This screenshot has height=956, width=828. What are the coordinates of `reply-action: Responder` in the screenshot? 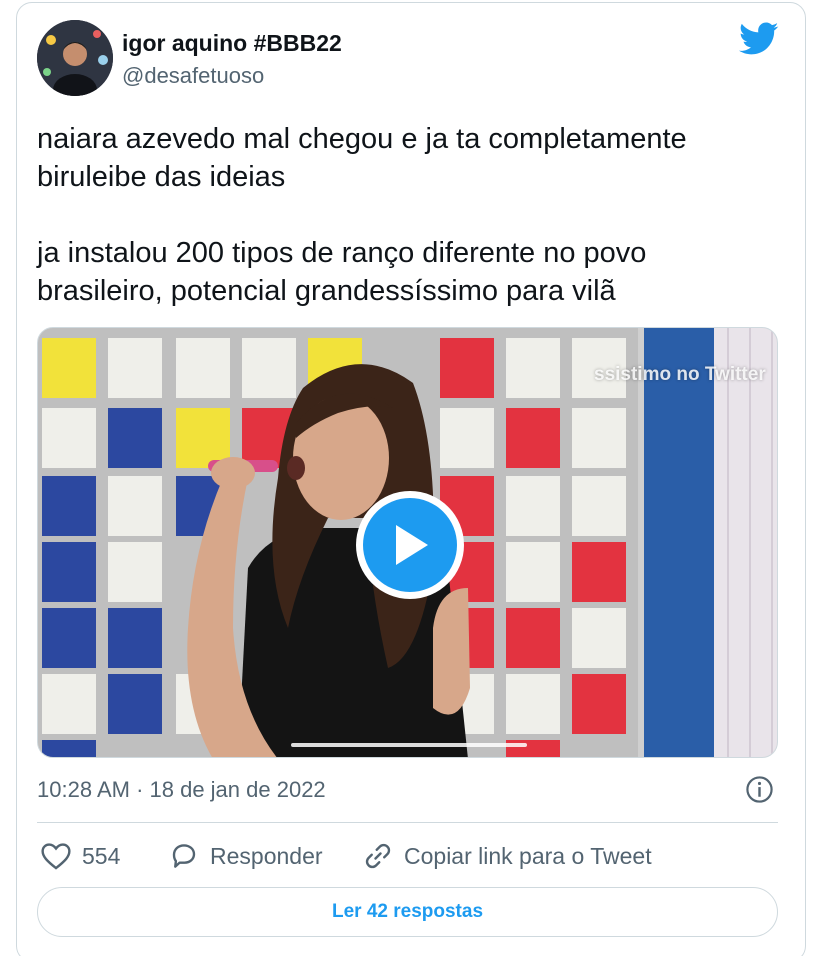 It's located at (245, 856).